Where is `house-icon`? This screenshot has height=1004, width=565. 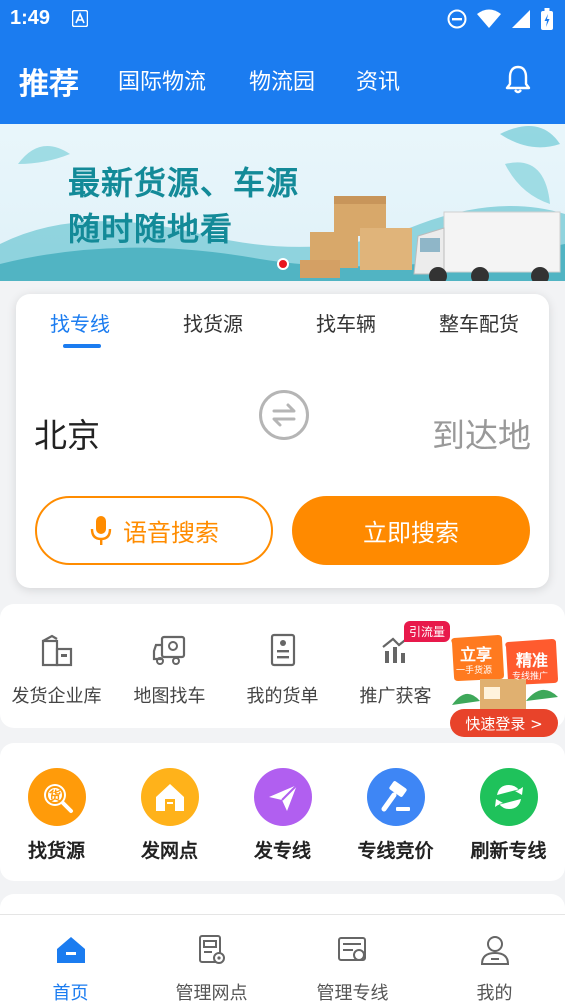 house-icon is located at coordinates (169, 797).